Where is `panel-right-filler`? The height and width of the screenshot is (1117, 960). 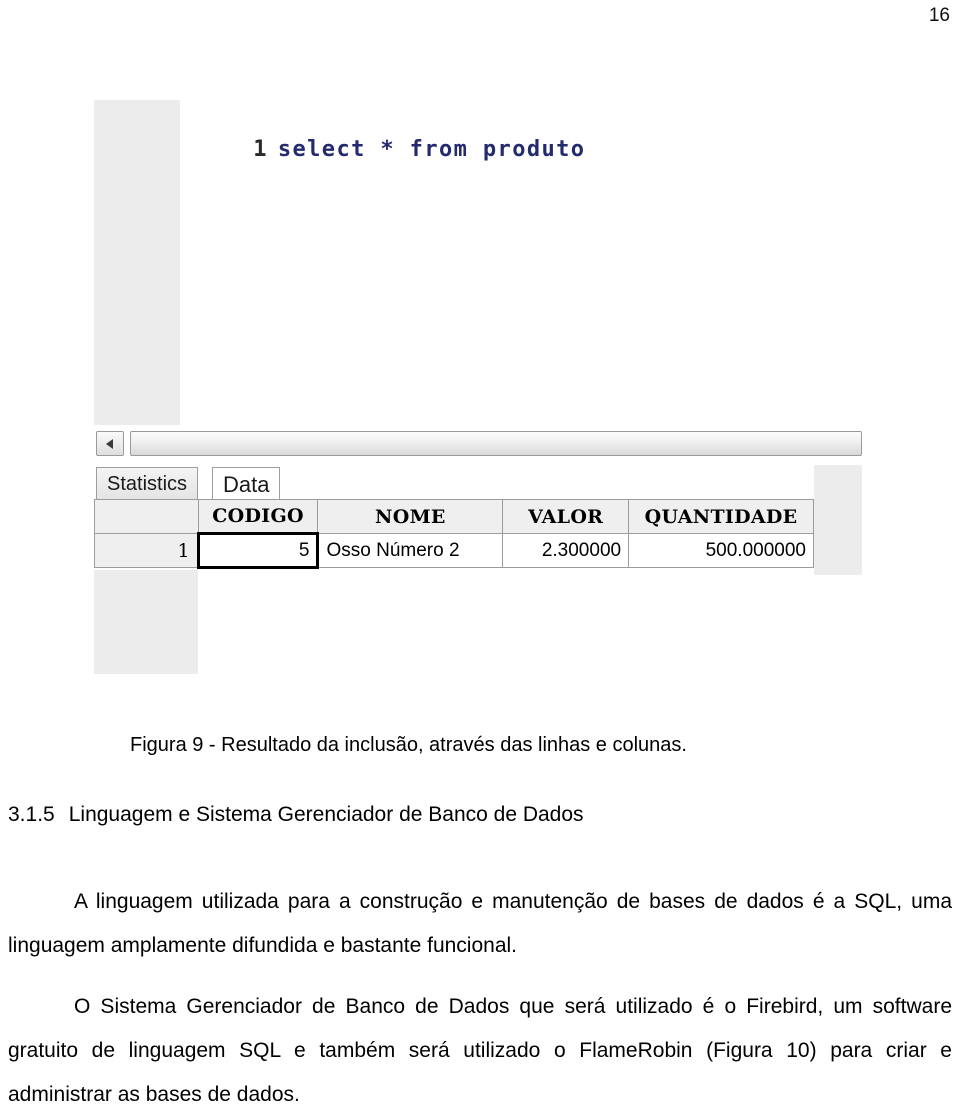 panel-right-filler is located at coordinates (838, 520).